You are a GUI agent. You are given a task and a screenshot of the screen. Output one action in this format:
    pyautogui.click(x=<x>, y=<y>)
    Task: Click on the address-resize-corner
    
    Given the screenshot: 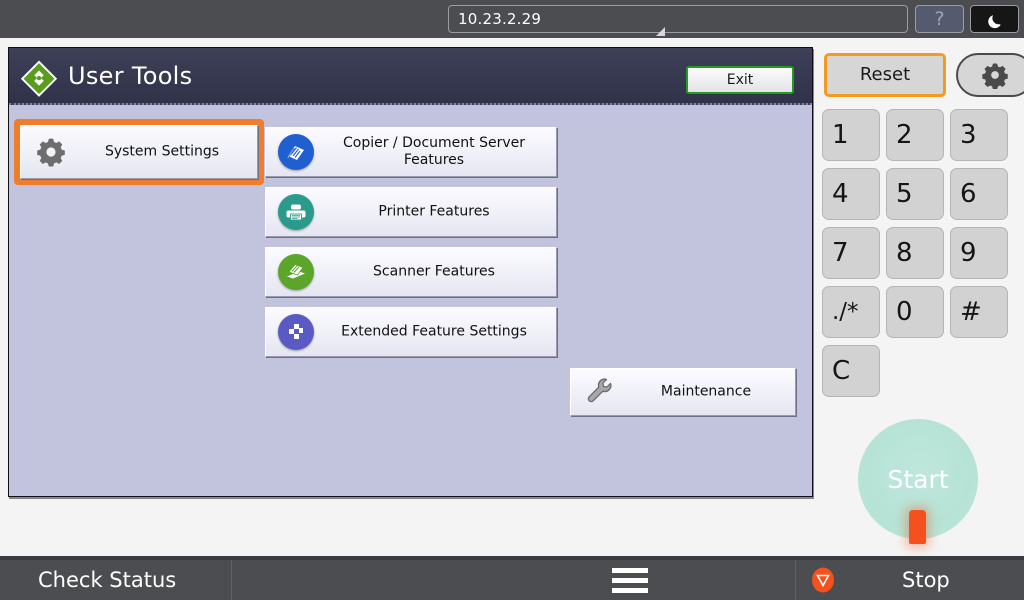 What is the action you would take?
    pyautogui.click(x=660, y=31)
    